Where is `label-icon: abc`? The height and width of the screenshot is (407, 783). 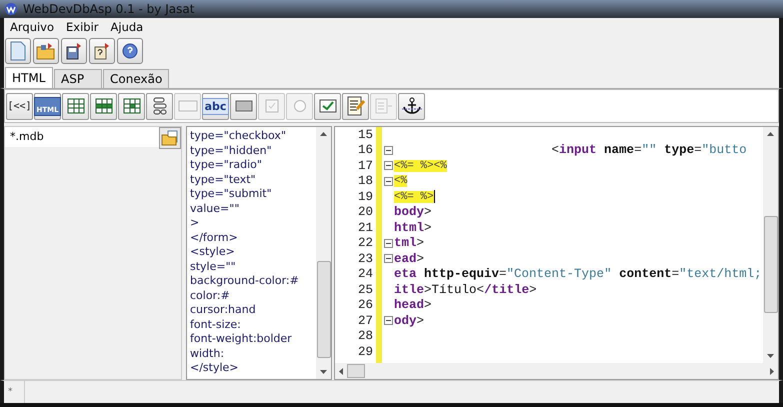 label-icon: abc is located at coordinates (216, 106).